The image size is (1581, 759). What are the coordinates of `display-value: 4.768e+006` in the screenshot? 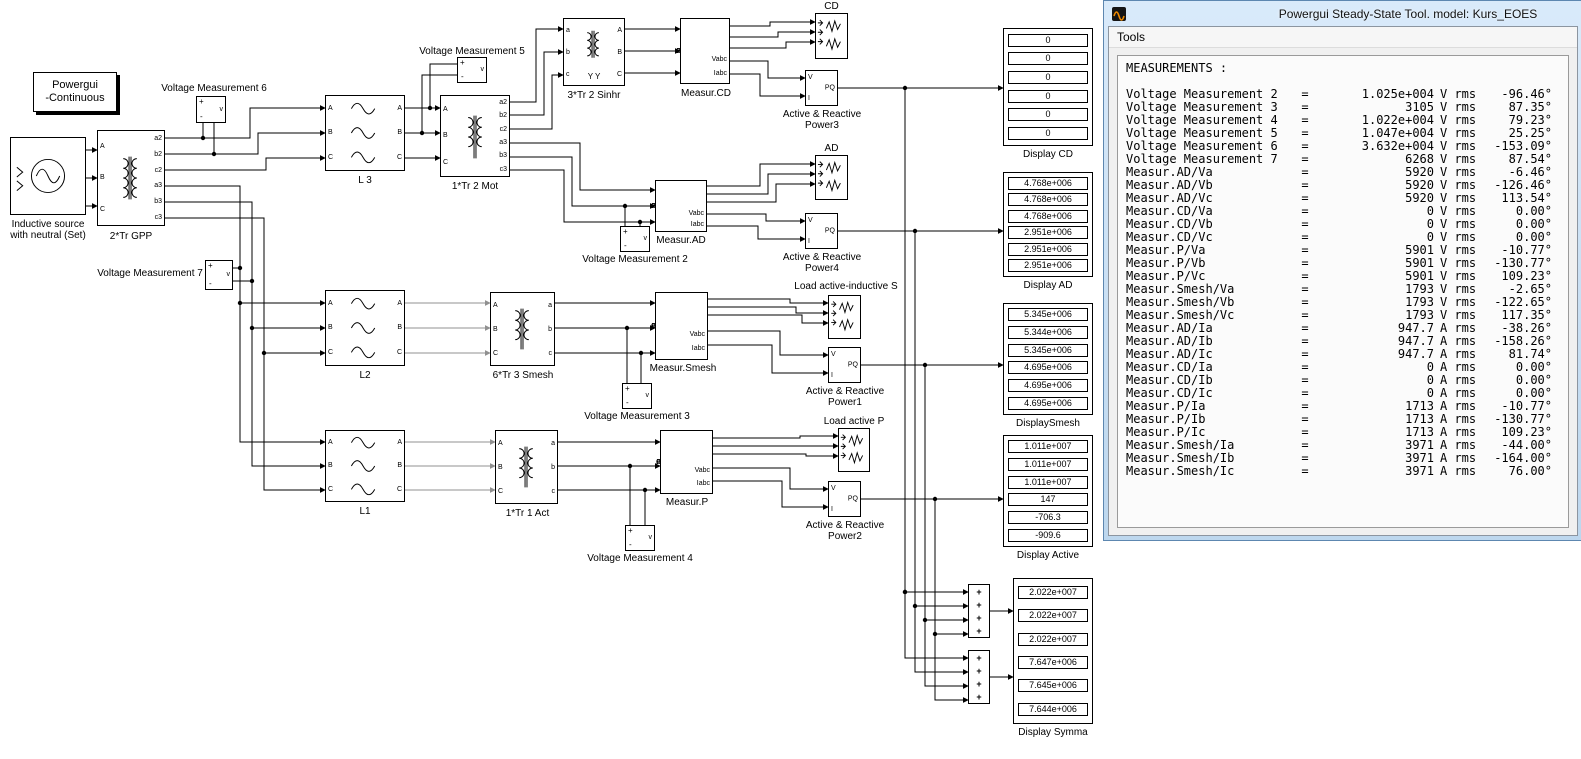 It's located at (1048, 216).